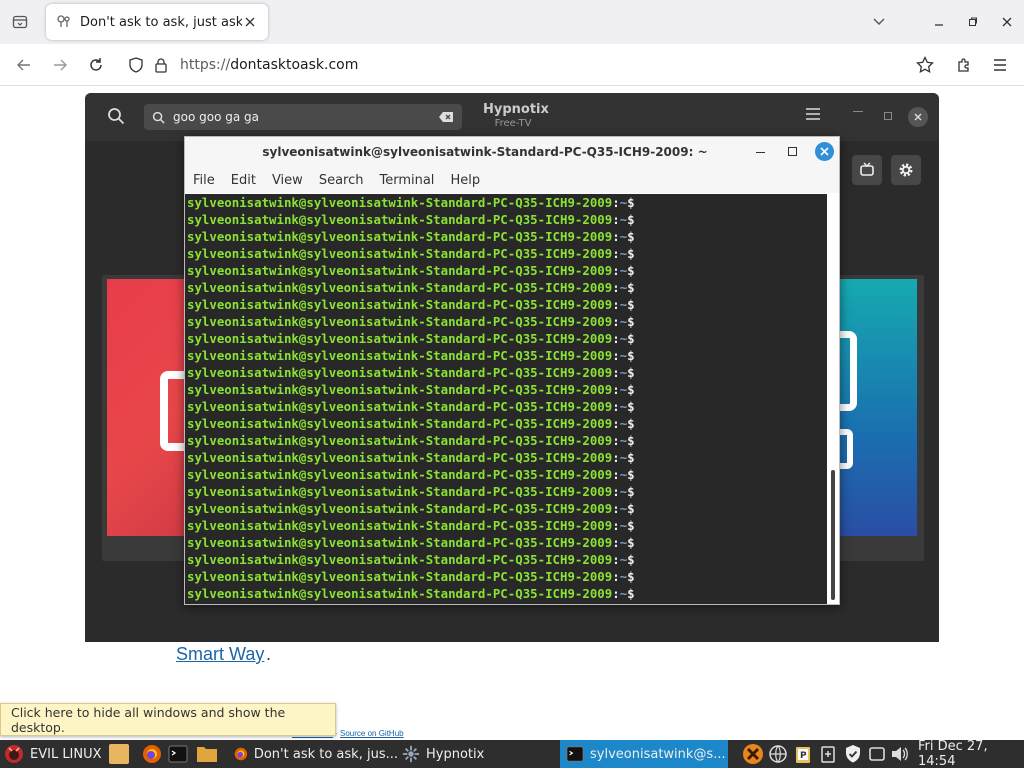  What do you see at coordinates (136, 65) in the screenshot?
I see `shield-icon` at bounding box center [136, 65].